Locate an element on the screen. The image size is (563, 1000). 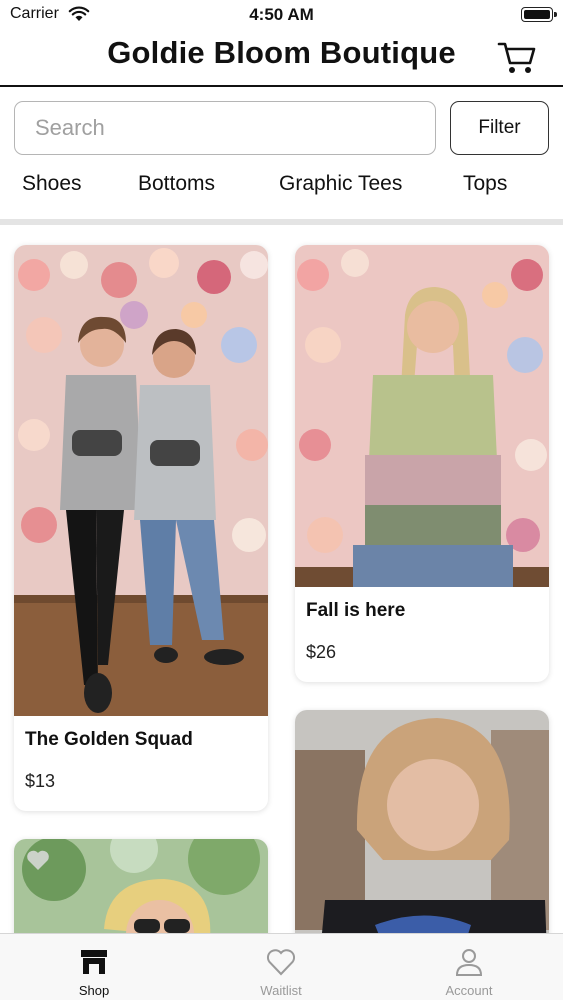
tab-waitlist: Waitlist is located at coordinates (281, 967).